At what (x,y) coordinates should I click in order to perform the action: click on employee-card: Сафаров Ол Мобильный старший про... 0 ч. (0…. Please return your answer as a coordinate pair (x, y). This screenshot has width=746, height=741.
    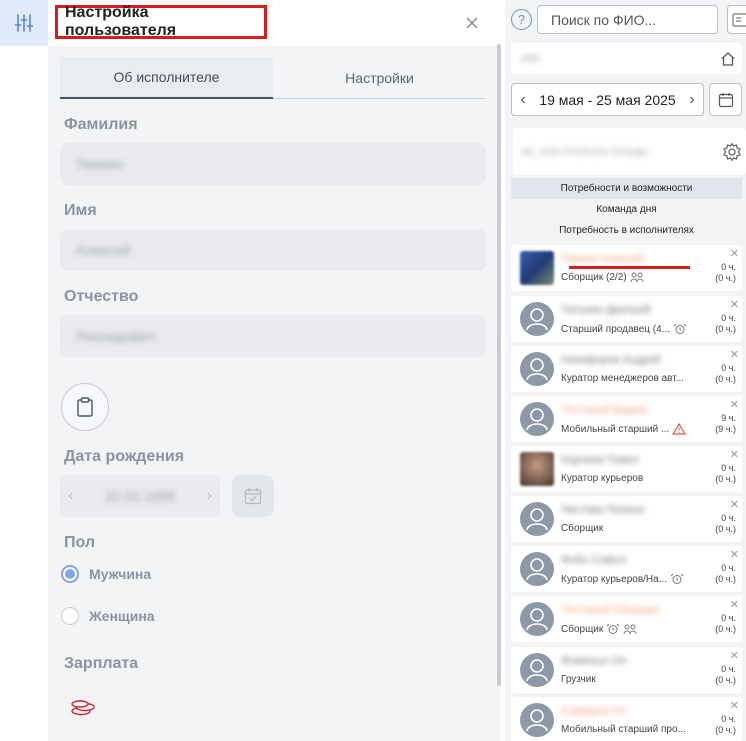
    Looking at the image, I should click on (626, 719).